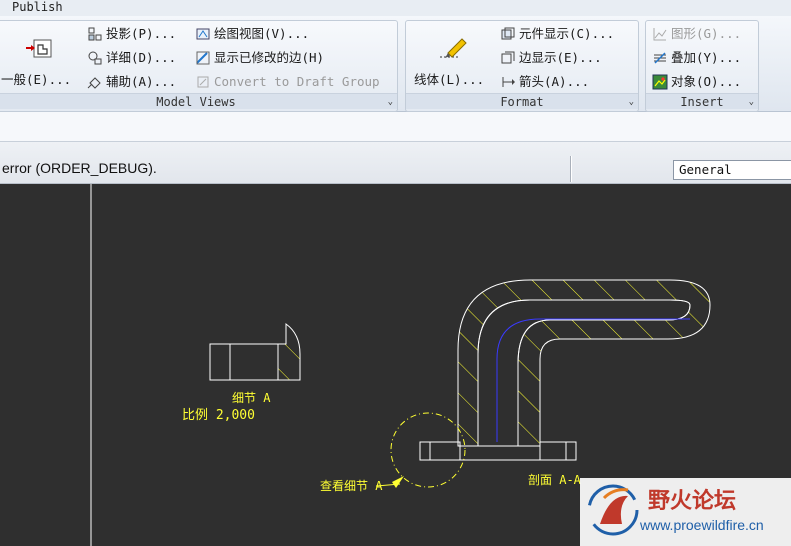 Image resolution: width=791 pixels, height=546 pixels. Describe the element at coordinates (395, 8) in the screenshot. I see `menu-bar: Publish` at that location.